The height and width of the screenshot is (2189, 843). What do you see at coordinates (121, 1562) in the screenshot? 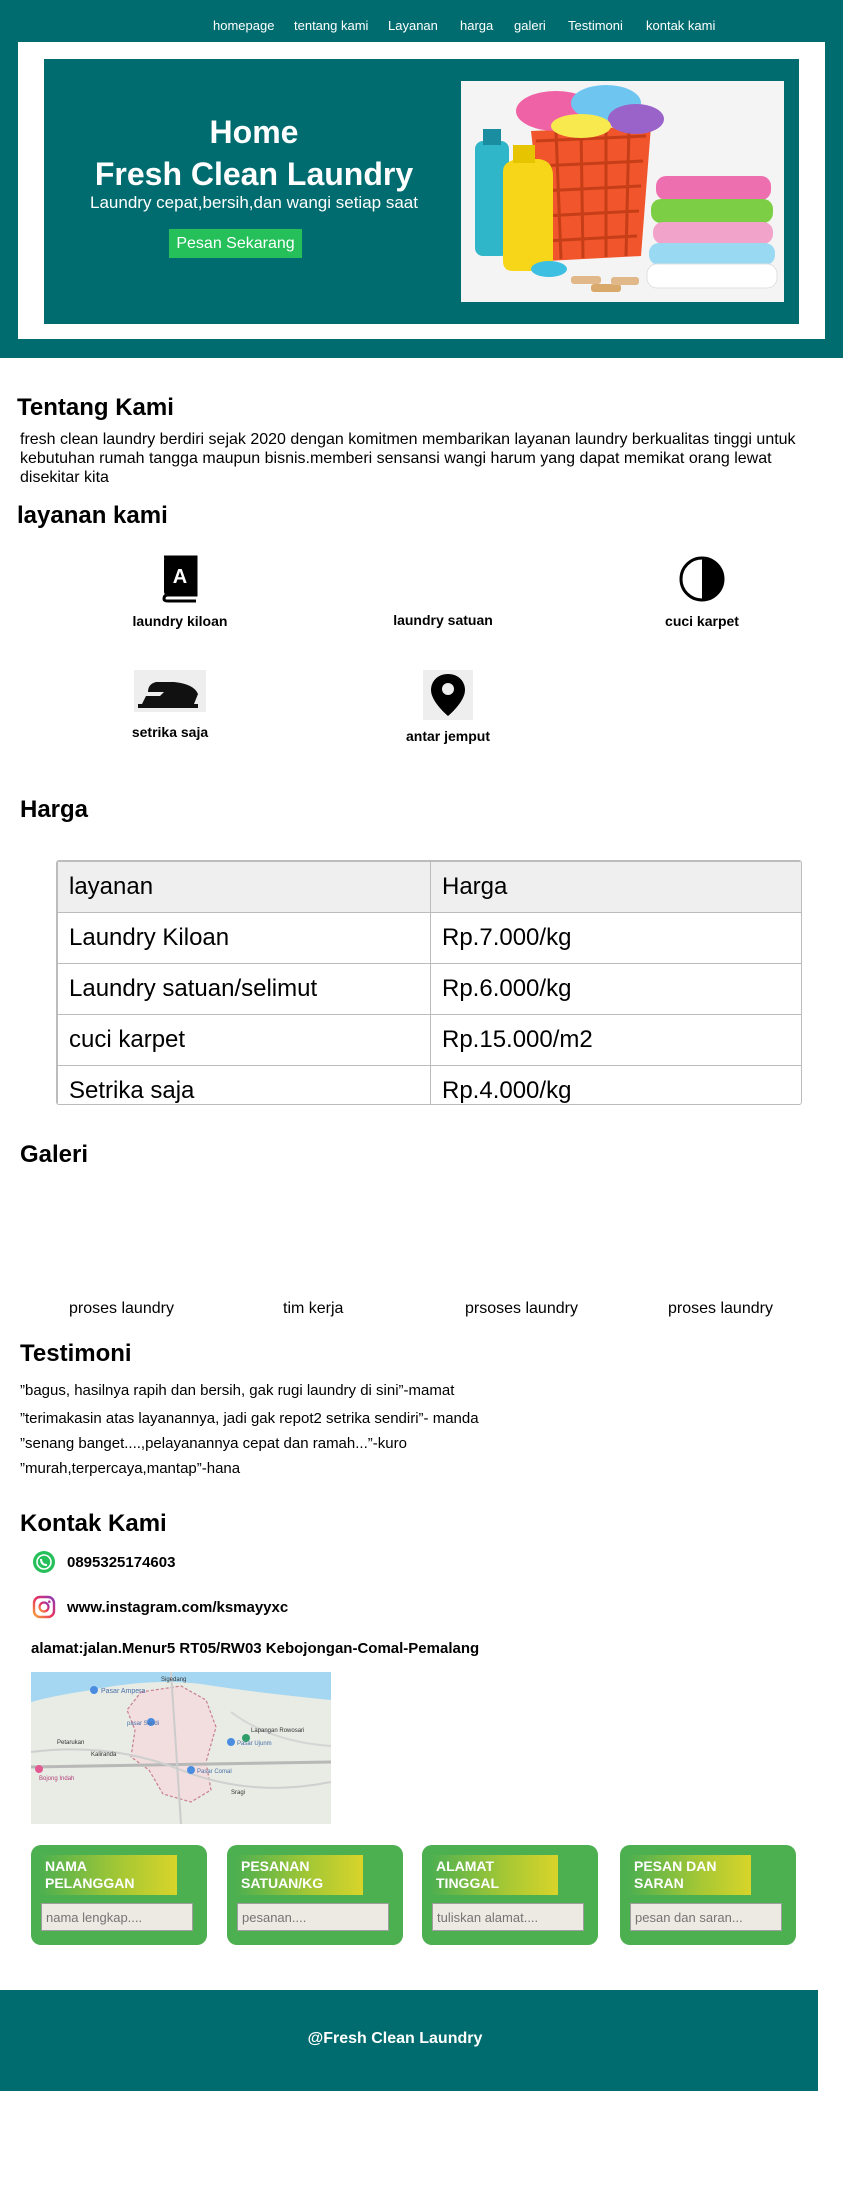
I see `contact-phone: 0895325174603` at bounding box center [121, 1562].